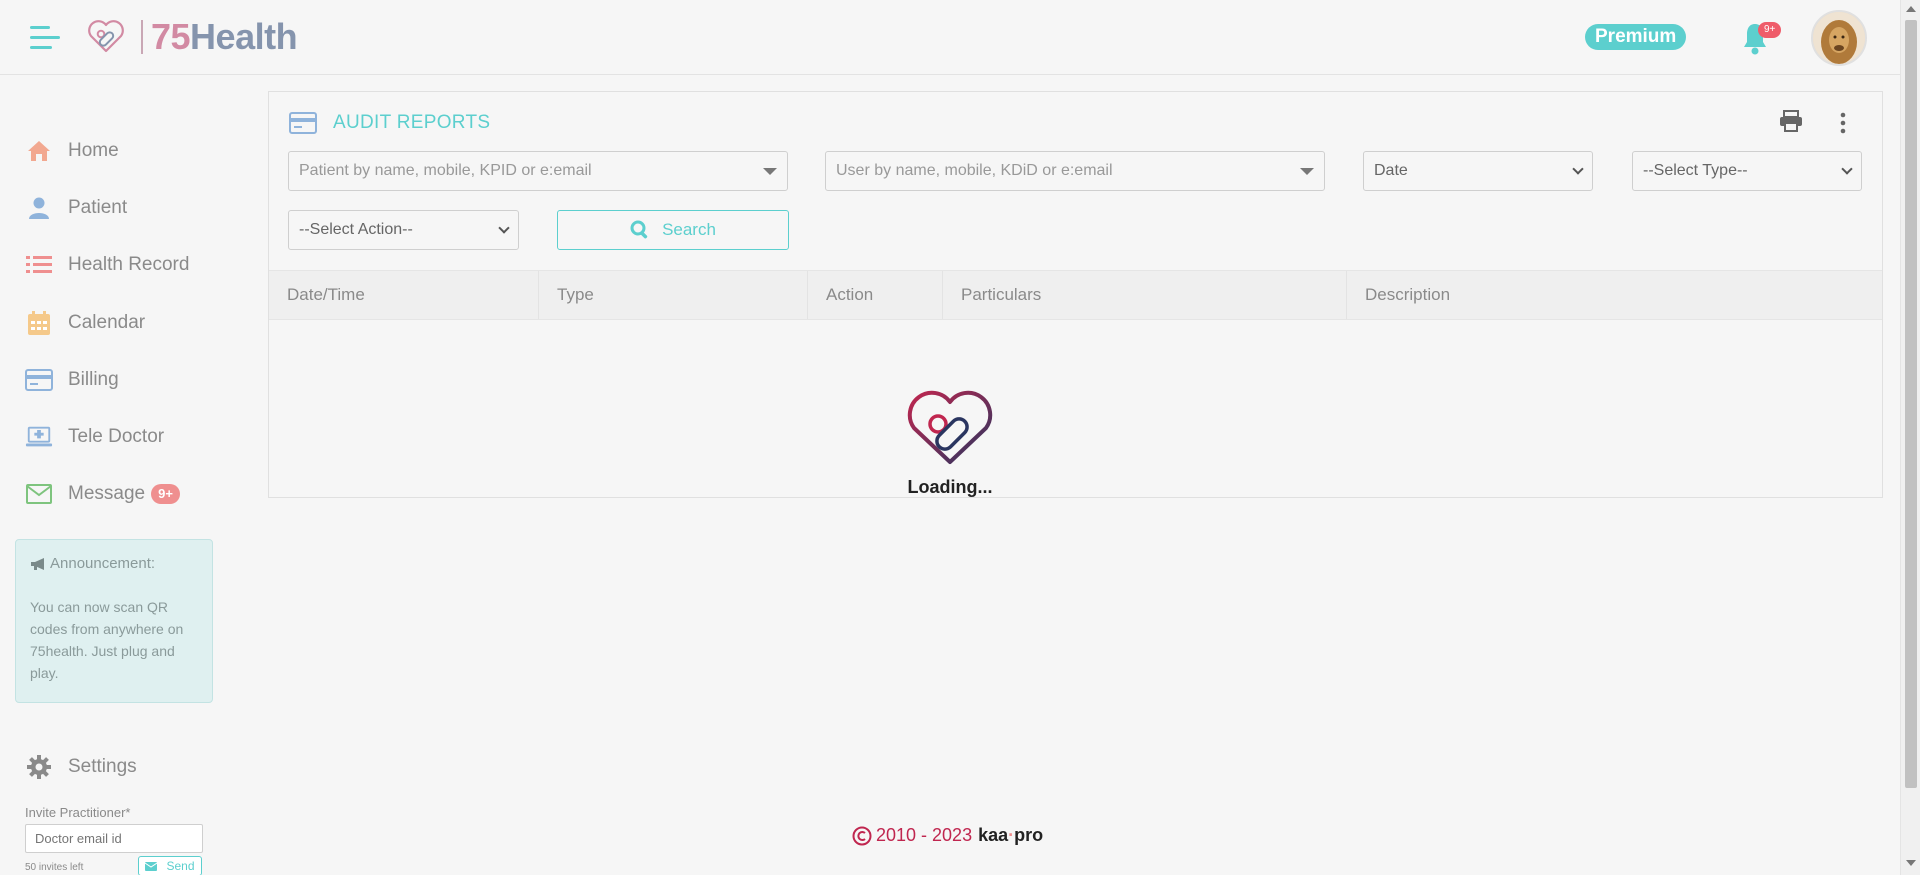 This screenshot has height=875, width=1920. Describe the element at coordinates (39, 265) in the screenshot. I see `list-icon` at that location.